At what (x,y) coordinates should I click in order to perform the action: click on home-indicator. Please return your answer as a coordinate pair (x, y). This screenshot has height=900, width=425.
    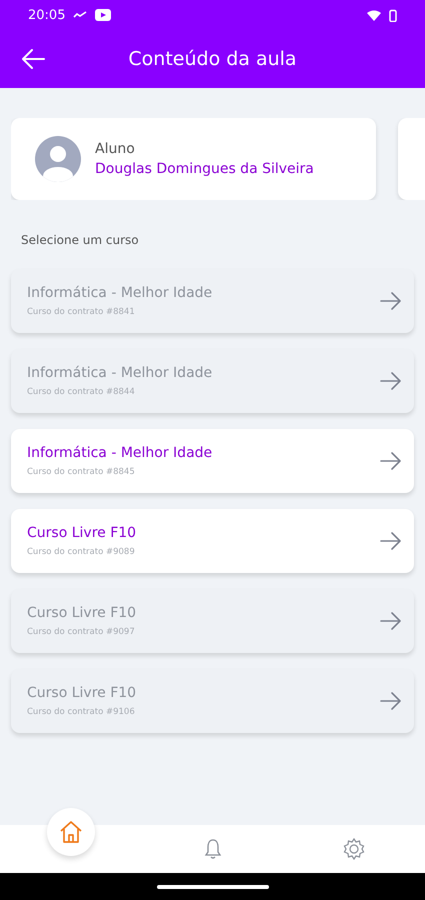
    Looking at the image, I should click on (212, 886).